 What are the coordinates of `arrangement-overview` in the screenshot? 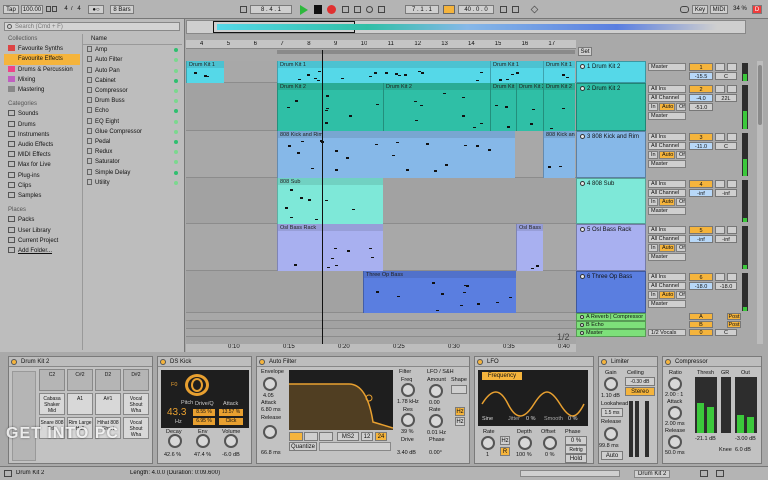 It's located at (466, 27).